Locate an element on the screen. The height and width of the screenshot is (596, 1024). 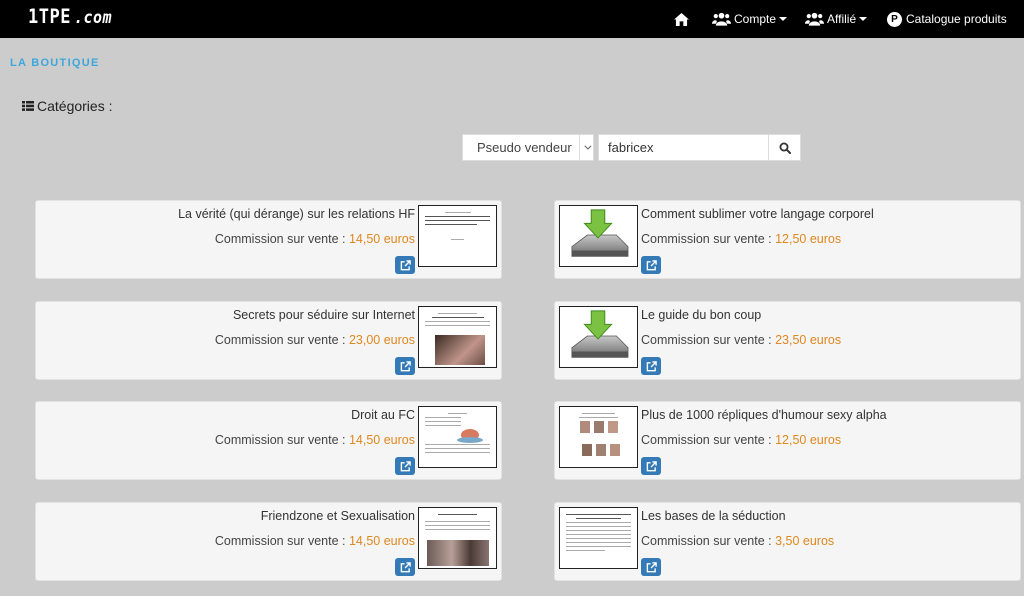
home-icon is located at coordinates (681, 19).